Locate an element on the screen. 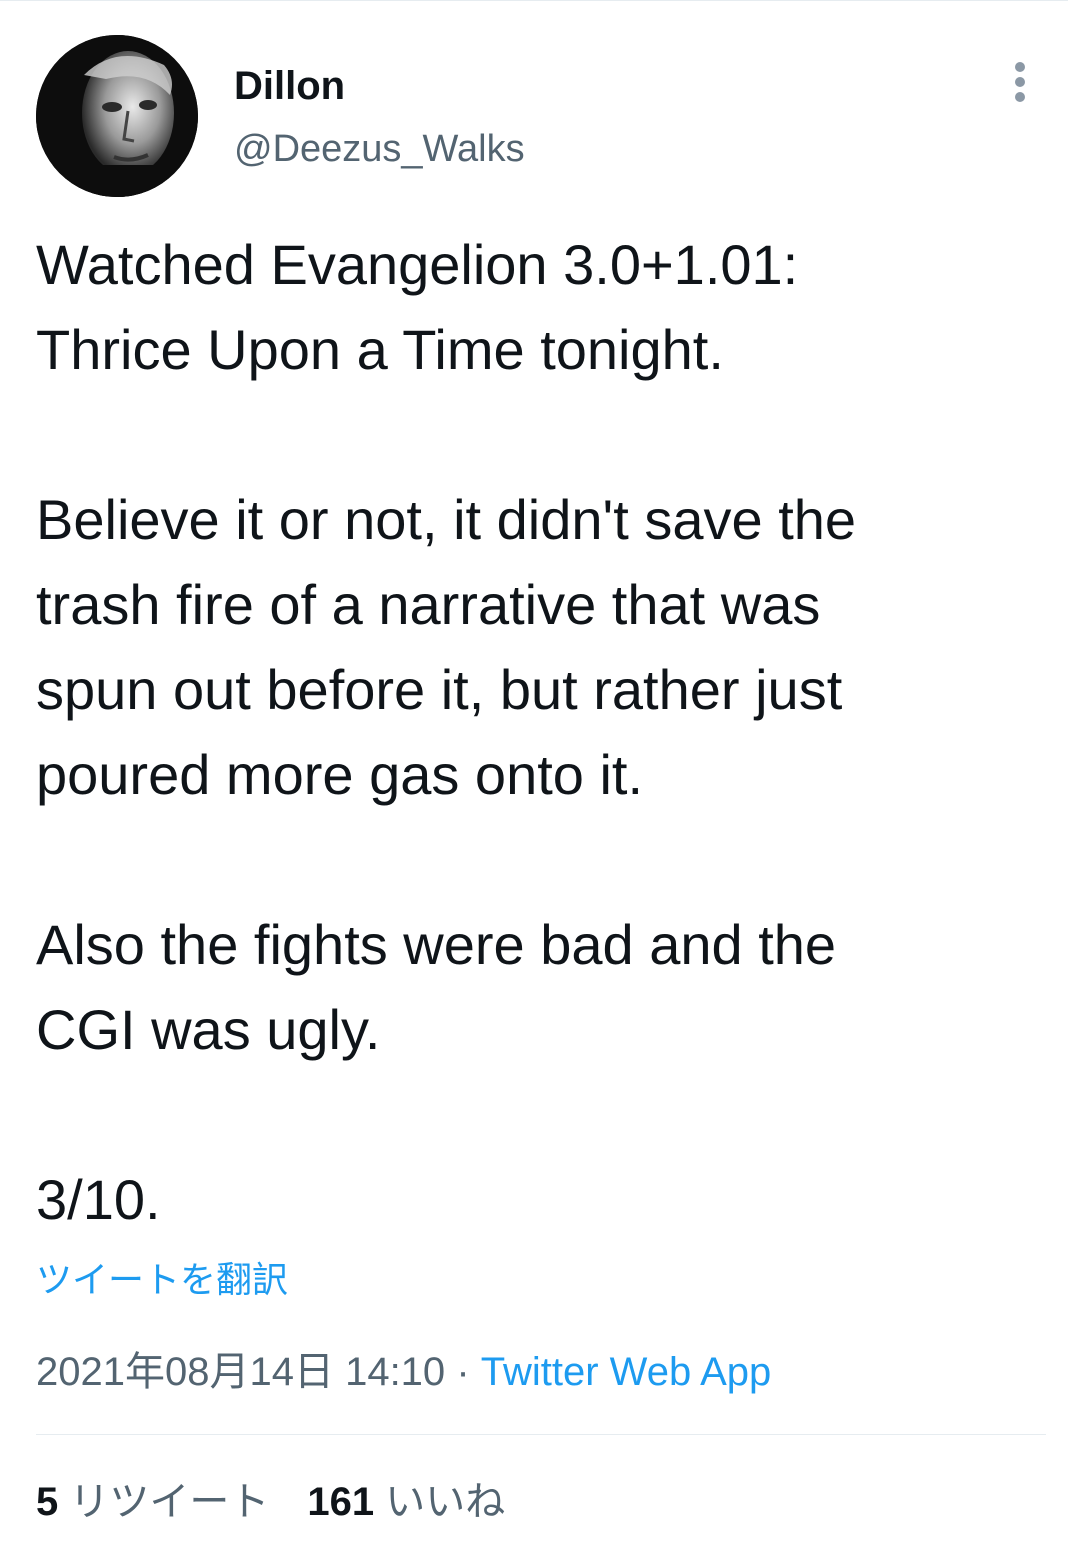 The image size is (1068, 1556). tweet-line: Thrice Upon a Time tonight. is located at coordinates (380, 349).